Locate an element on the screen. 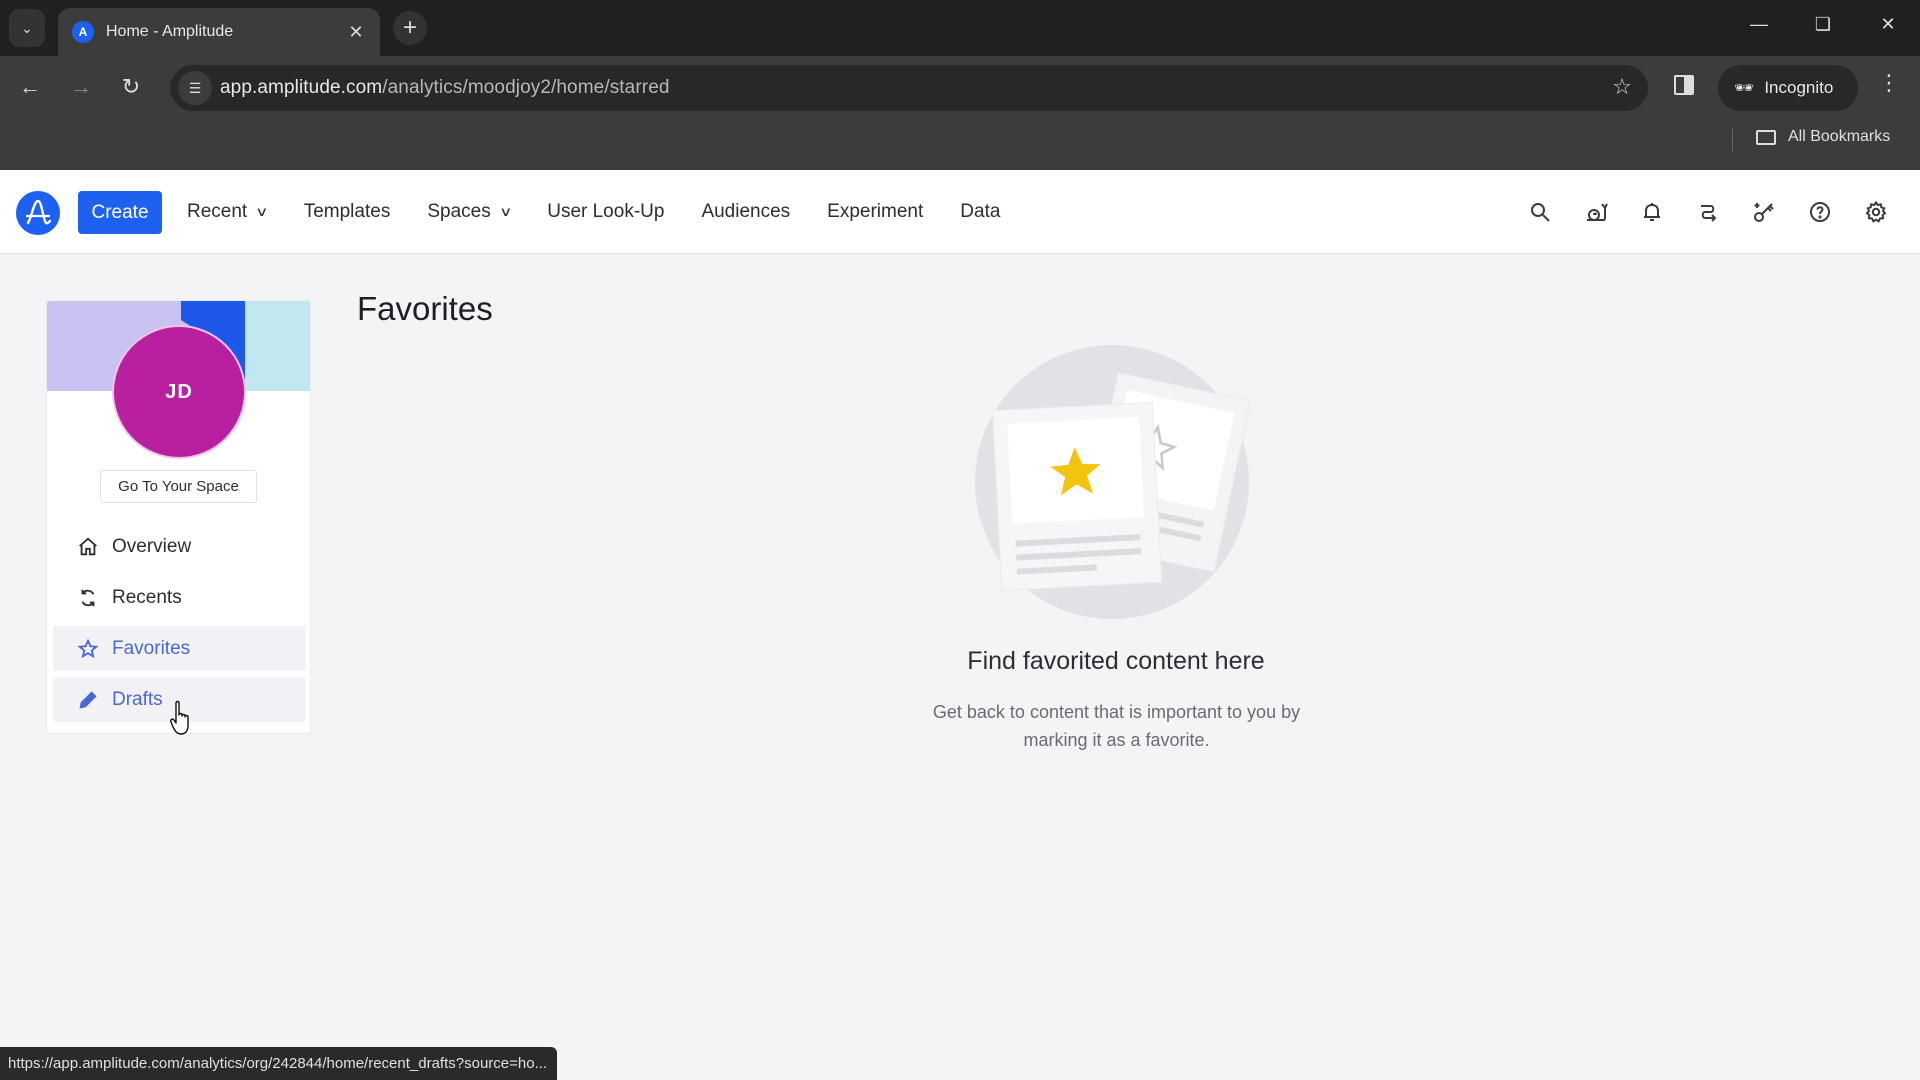 The image size is (1920, 1080). empty-state-title: Find favorited content here is located at coordinates (1116, 661).